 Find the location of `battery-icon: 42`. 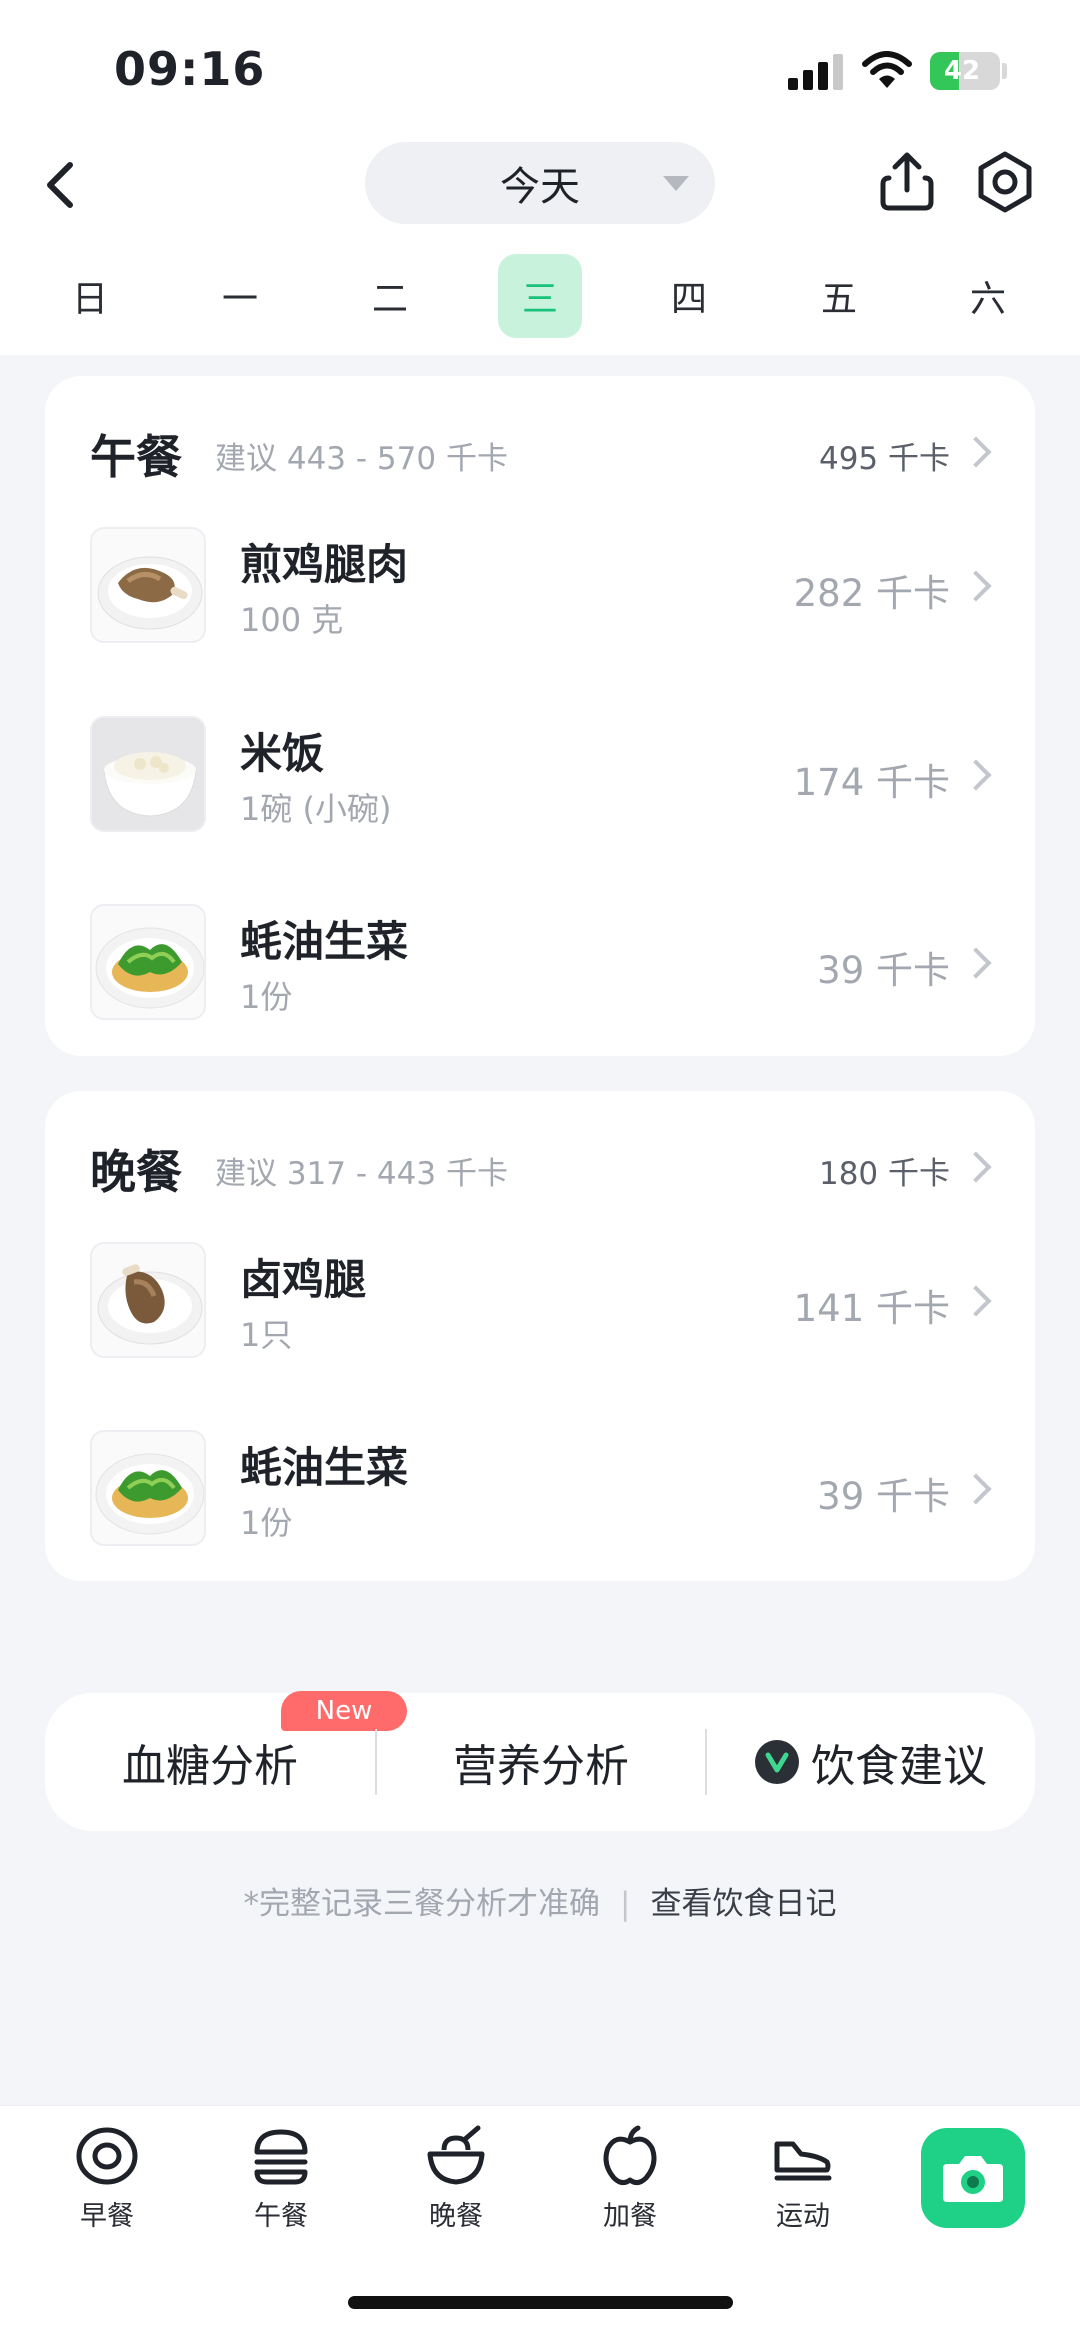

battery-icon: 42 is located at coordinates (965, 71).